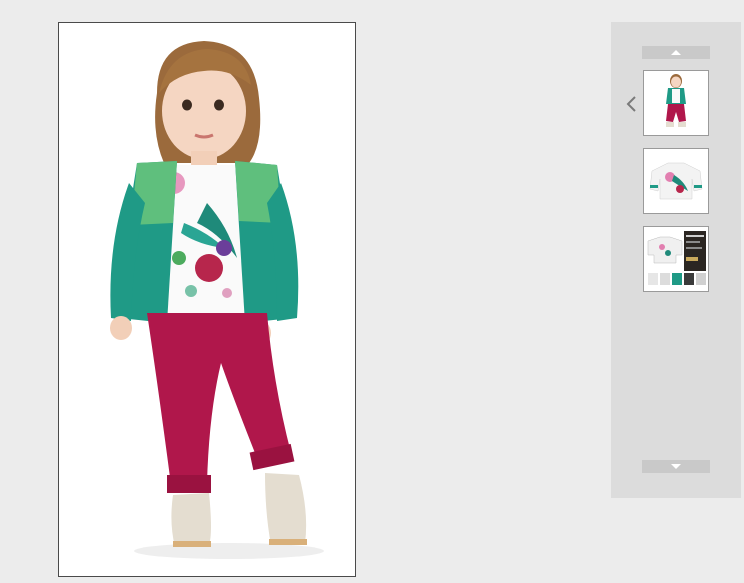 This screenshot has height=583, width=744. I want to click on thumbnail-full-outfit, so click(676, 103).